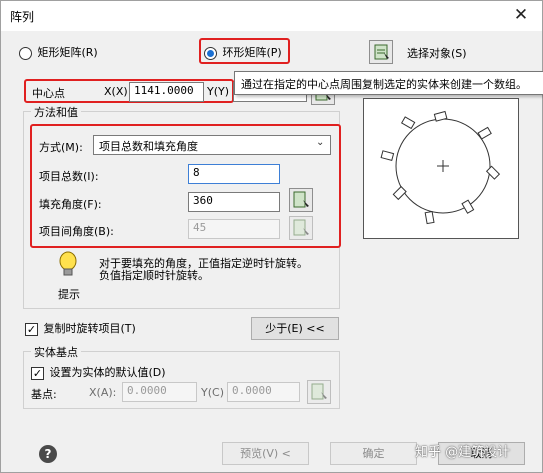  Describe the element at coordinates (107, 372) in the screenshot. I see `default-base-label: 设置为实体的默认值(D)` at that location.